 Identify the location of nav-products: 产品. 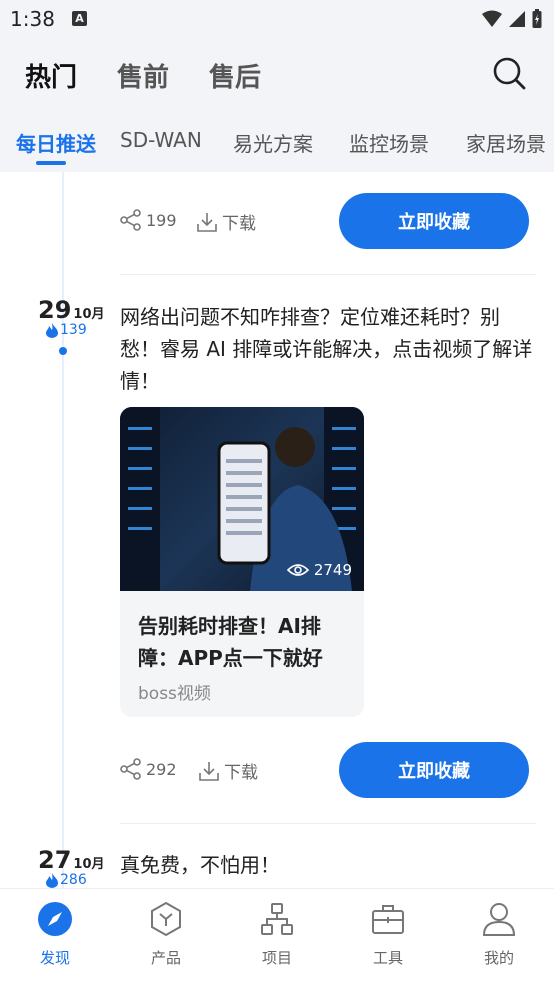
(166, 934).